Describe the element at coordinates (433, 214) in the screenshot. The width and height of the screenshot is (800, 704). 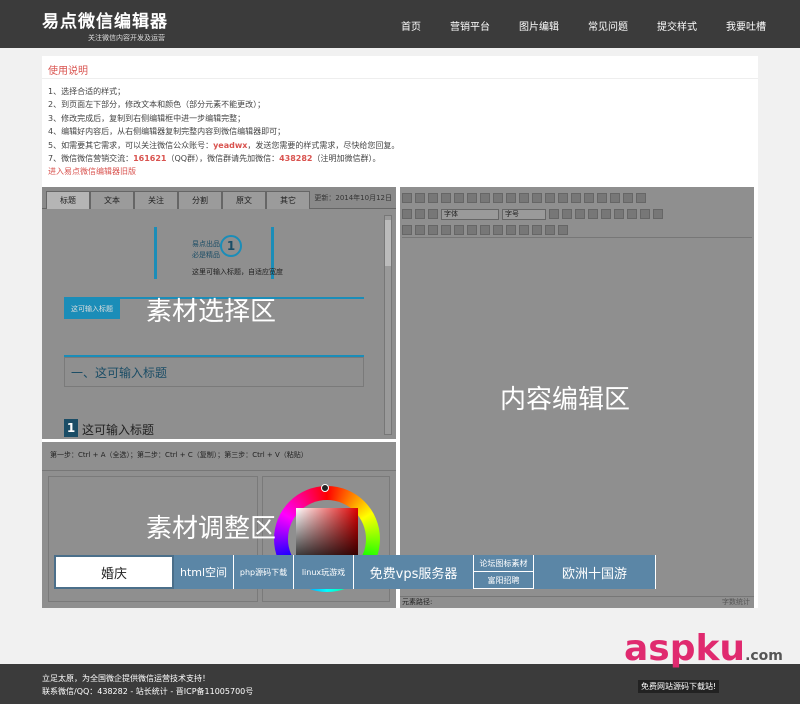
I see `row-spacing-icon` at that location.